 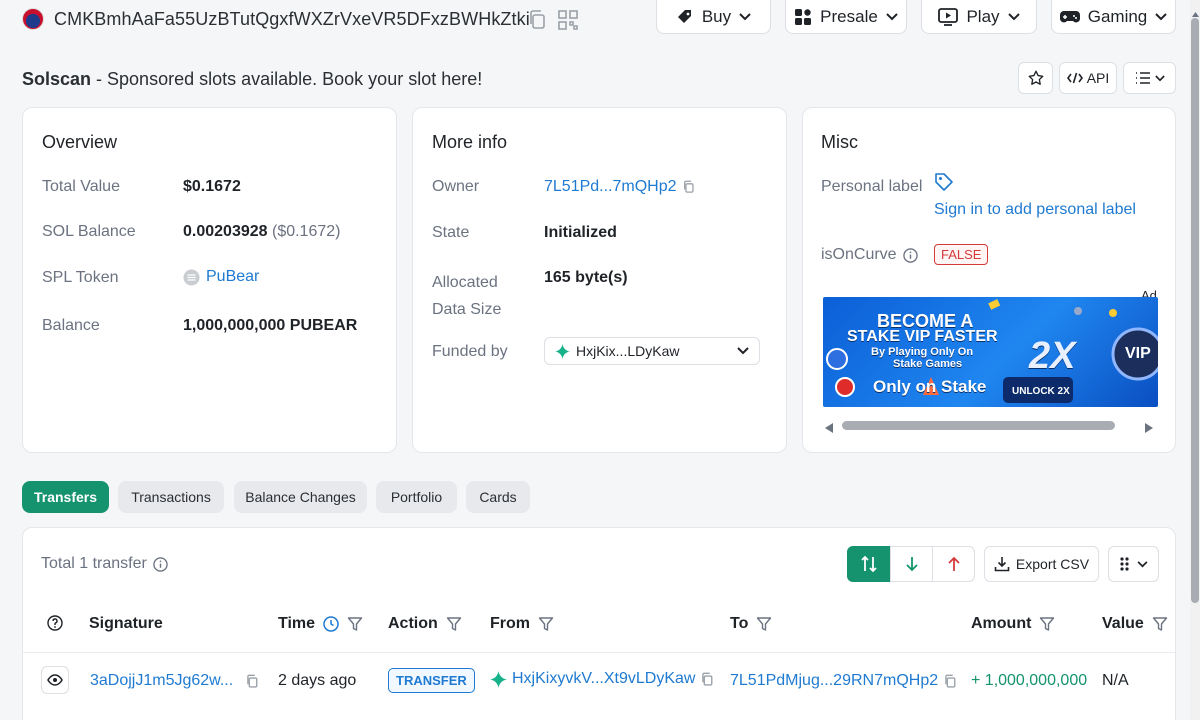 What do you see at coordinates (1142, 78) in the screenshot?
I see `list-icon` at bounding box center [1142, 78].